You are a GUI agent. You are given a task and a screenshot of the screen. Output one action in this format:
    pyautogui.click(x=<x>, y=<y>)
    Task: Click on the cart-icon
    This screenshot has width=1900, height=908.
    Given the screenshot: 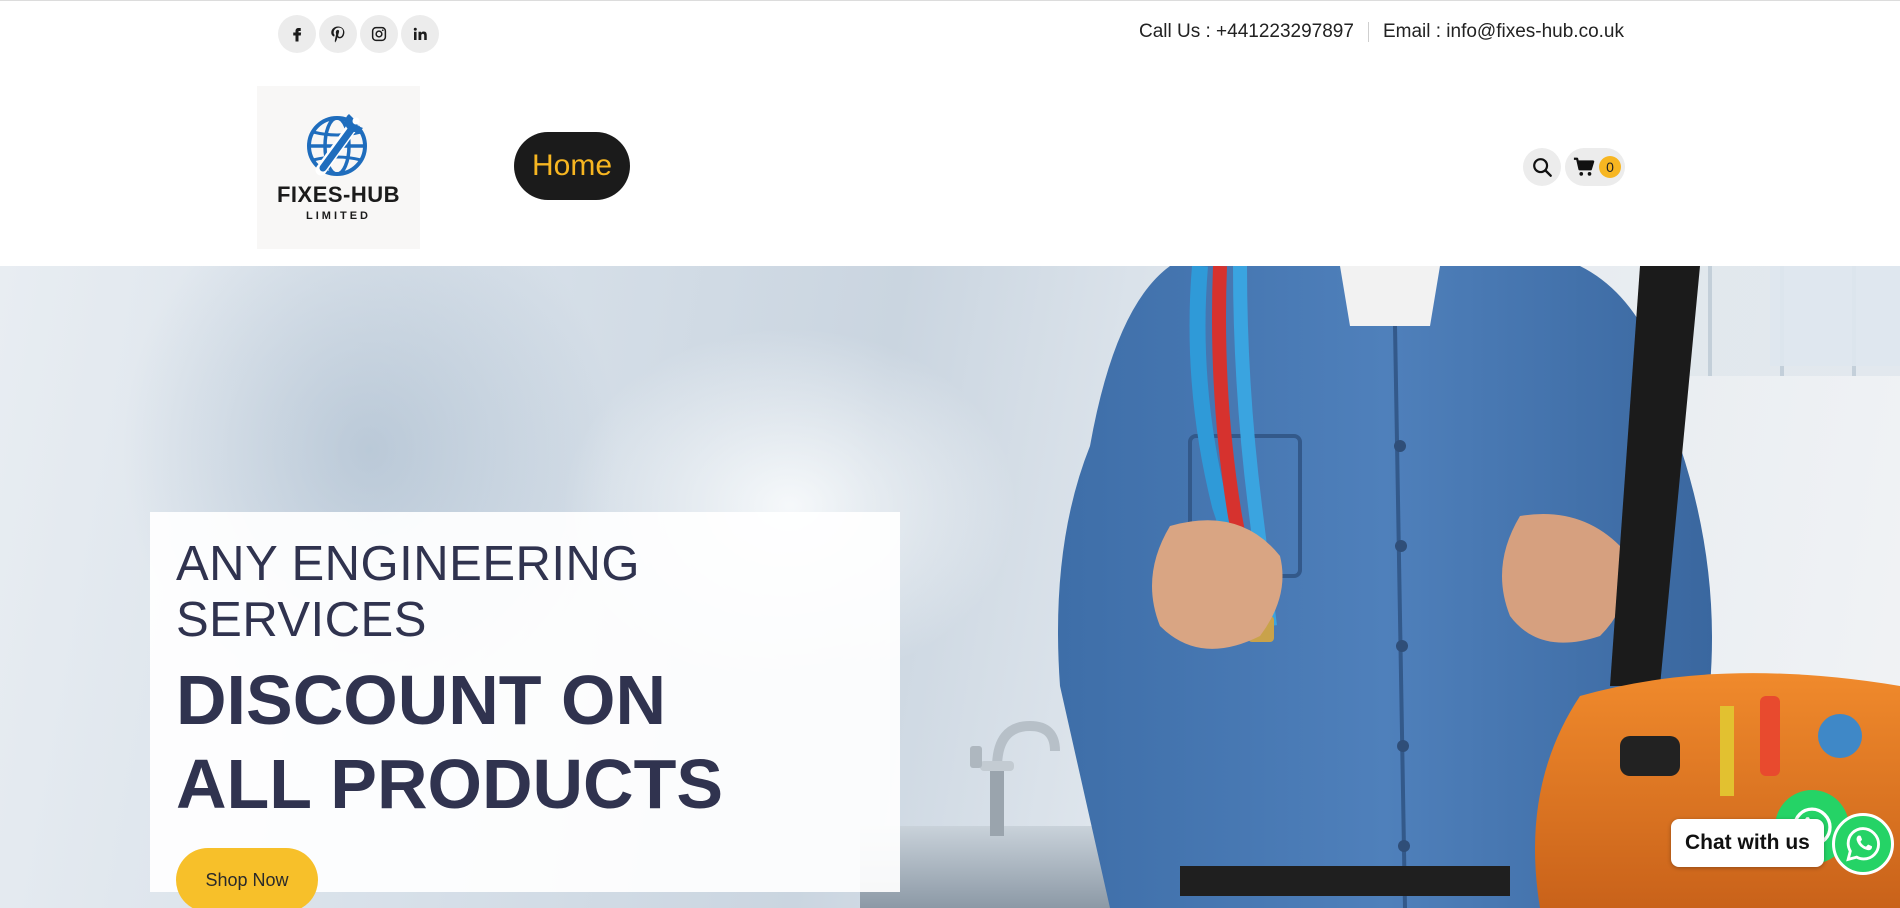 What is the action you would take?
    pyautogui.click(x=1584, y=166)
    